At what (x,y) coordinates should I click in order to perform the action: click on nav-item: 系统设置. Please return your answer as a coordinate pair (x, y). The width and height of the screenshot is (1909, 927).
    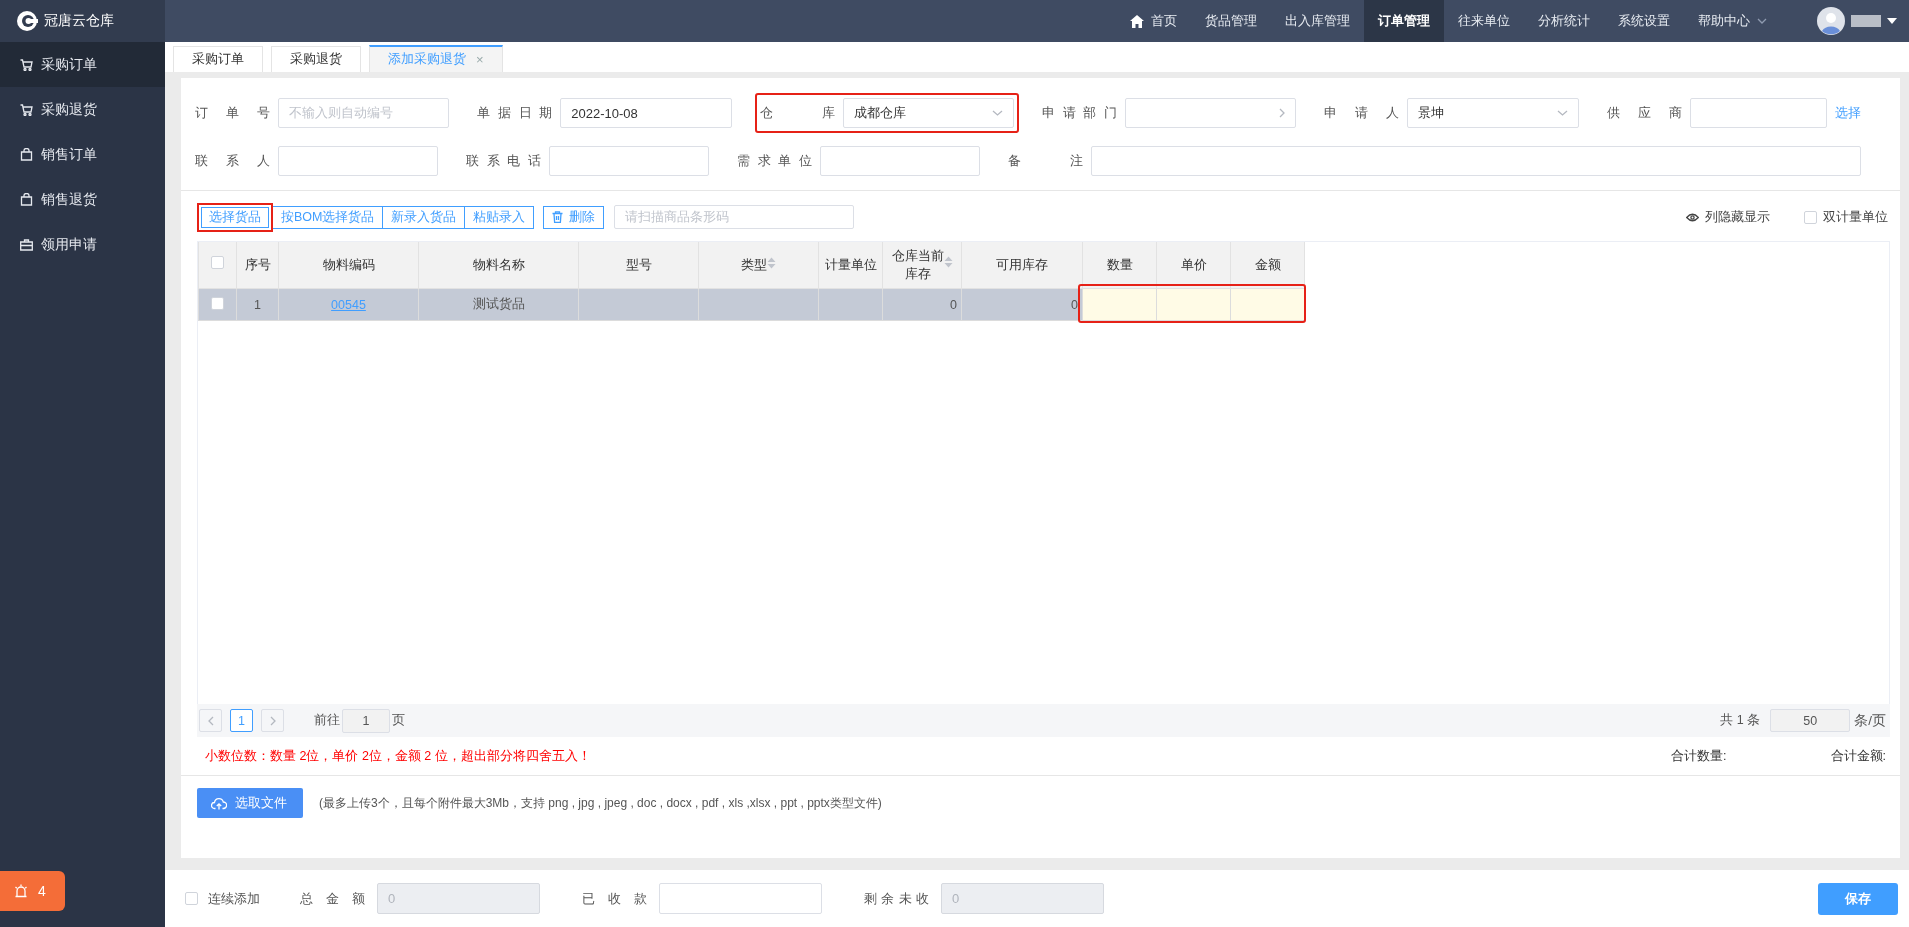
    Looking at the image, I should click on (1644, 21).